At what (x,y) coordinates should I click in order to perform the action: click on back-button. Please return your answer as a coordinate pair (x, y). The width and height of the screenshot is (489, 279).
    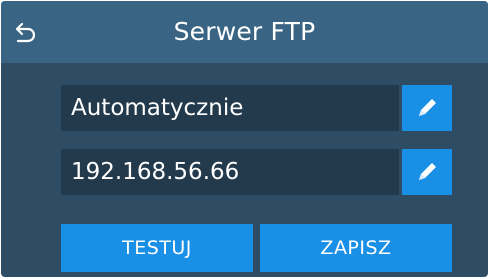
    Looking at the image, I should click on (25, 31).